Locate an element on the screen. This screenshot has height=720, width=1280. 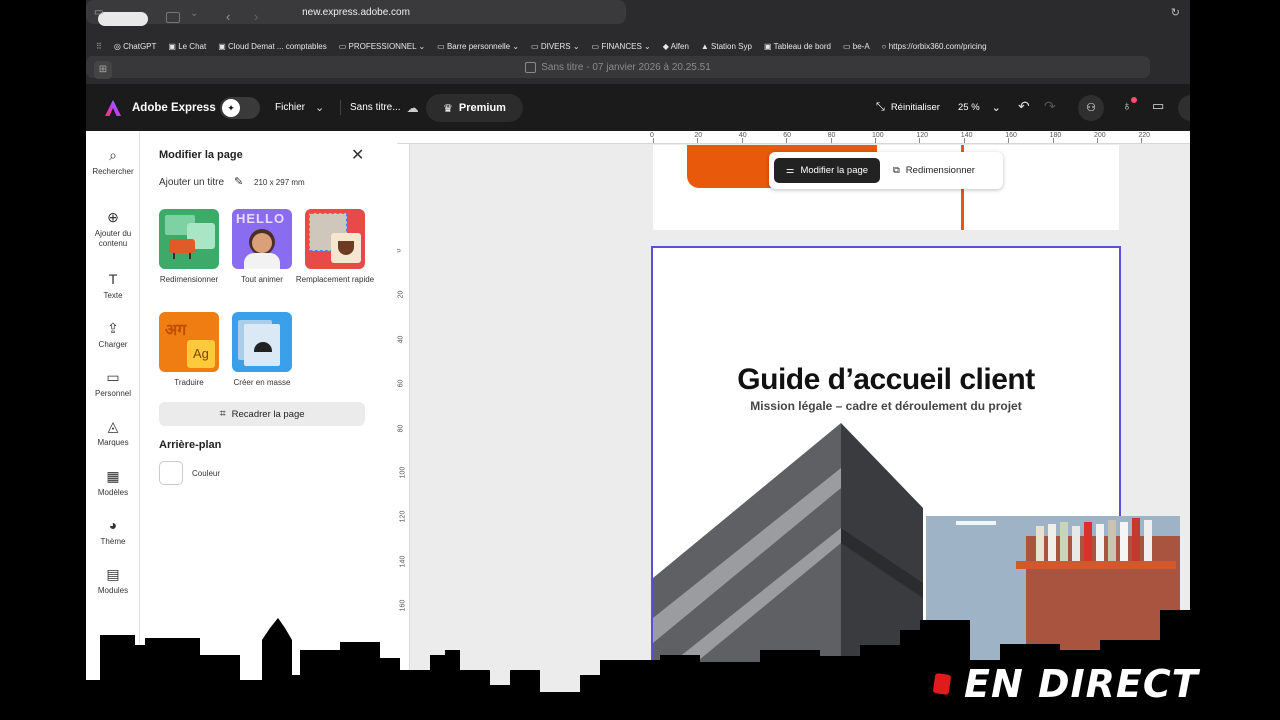
bookmark-folder: ▭ FINANCES ⌄ is located at coordinates (621, 46).